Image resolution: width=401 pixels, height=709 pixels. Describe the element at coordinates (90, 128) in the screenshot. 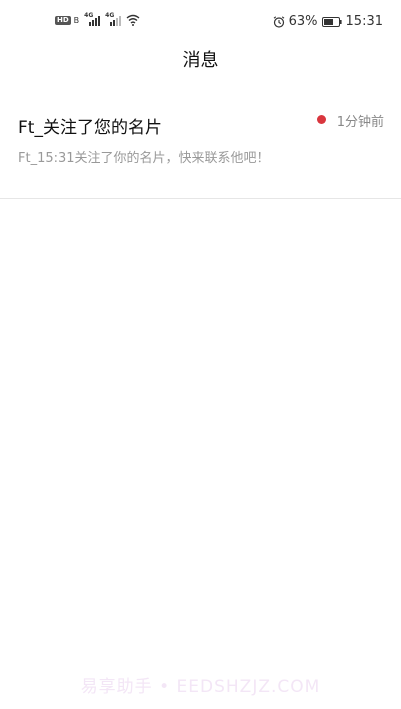

I see `message-title: Ft_关注了您的名片` at that location.